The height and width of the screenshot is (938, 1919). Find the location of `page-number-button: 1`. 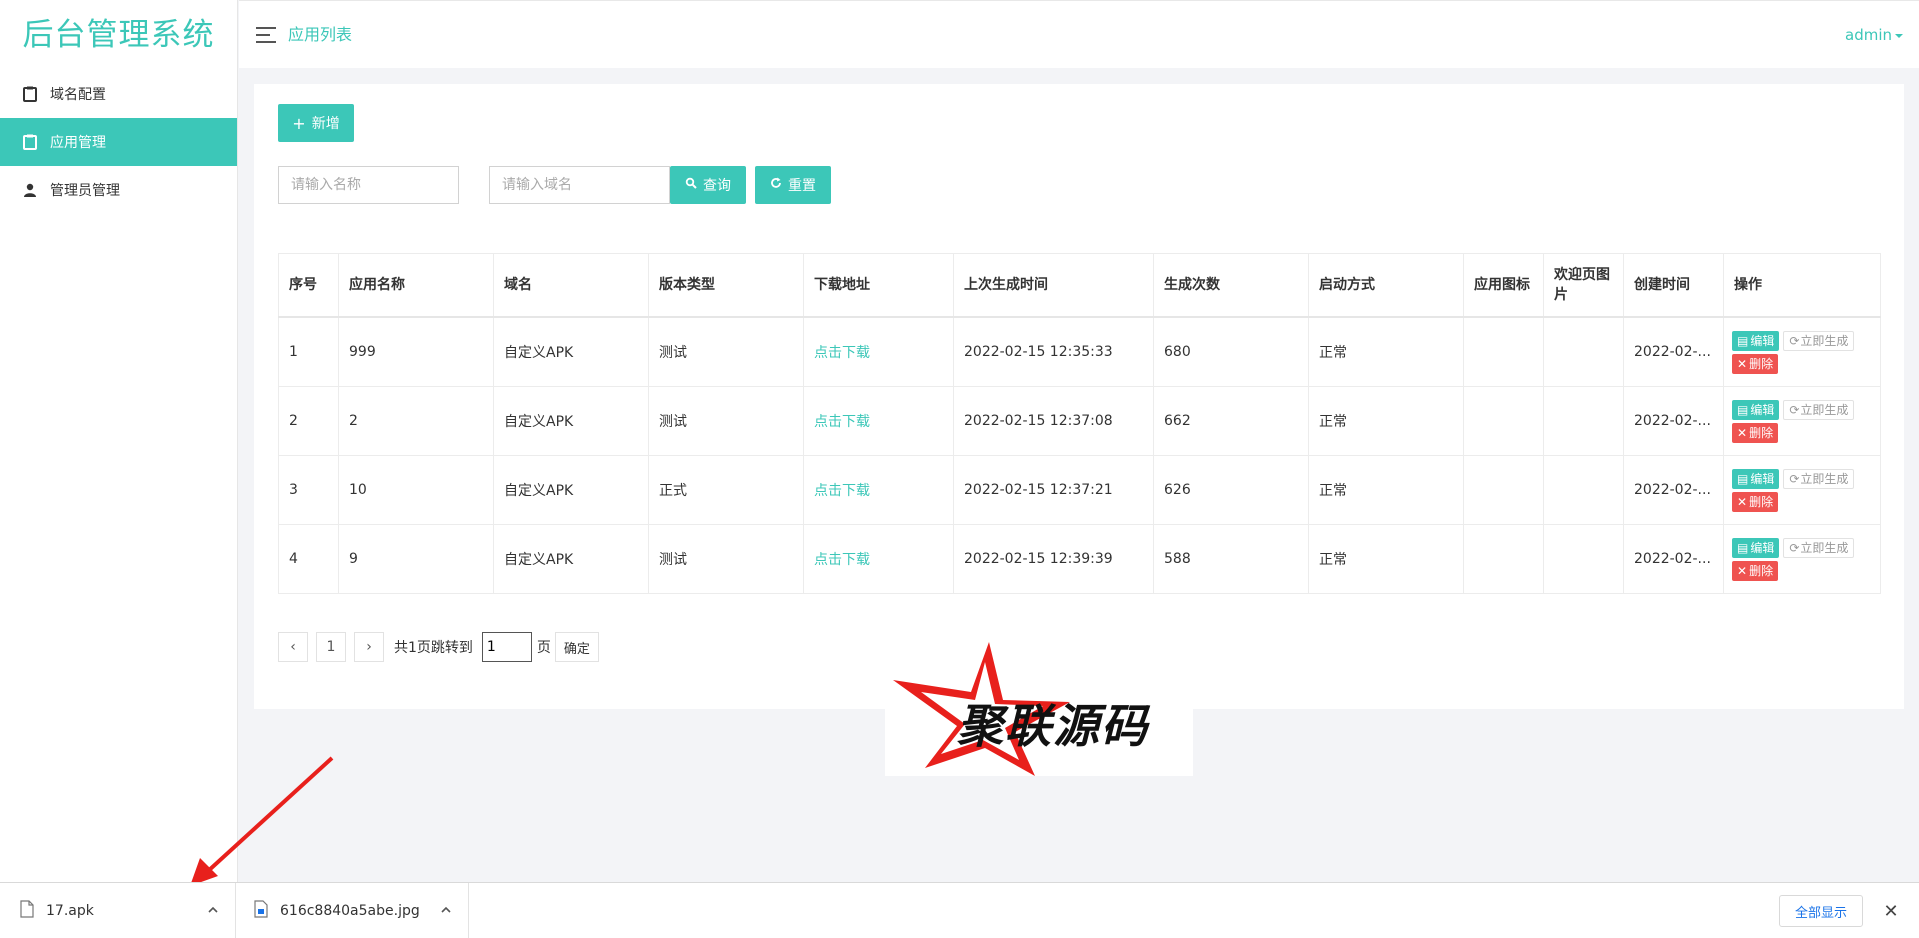

page-number-button: 1 is located at coordinates (331, 647).